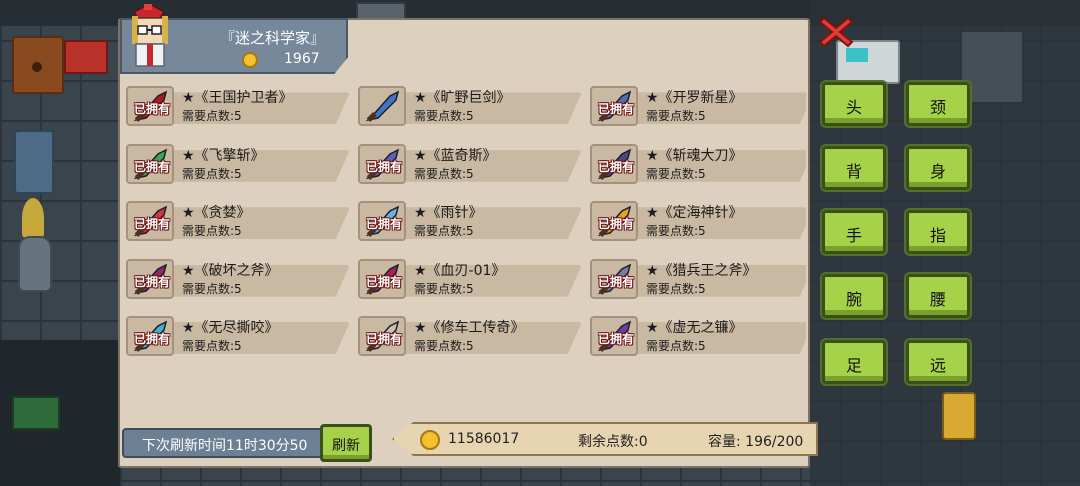 The image size is (1080, 486). I want to click on background-circuit-board, so click(36, 413).